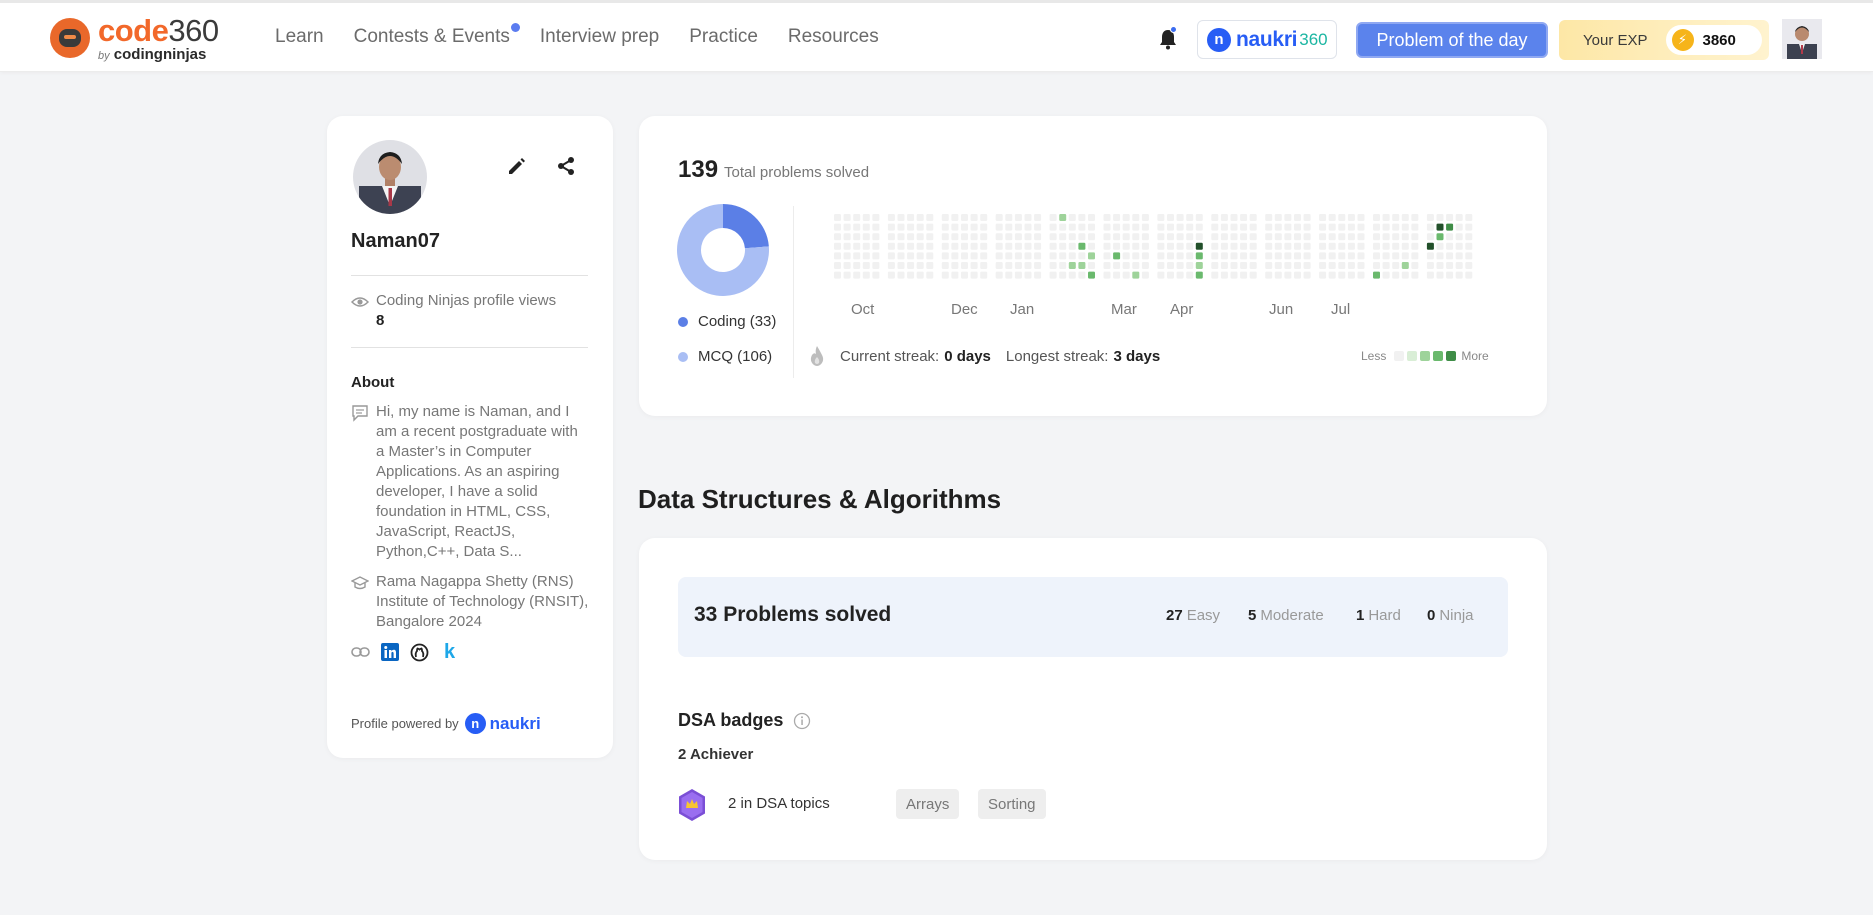  Describe the element at coordinates (390, 652) in the screenshot. I see `linkedin-icon` at that location.